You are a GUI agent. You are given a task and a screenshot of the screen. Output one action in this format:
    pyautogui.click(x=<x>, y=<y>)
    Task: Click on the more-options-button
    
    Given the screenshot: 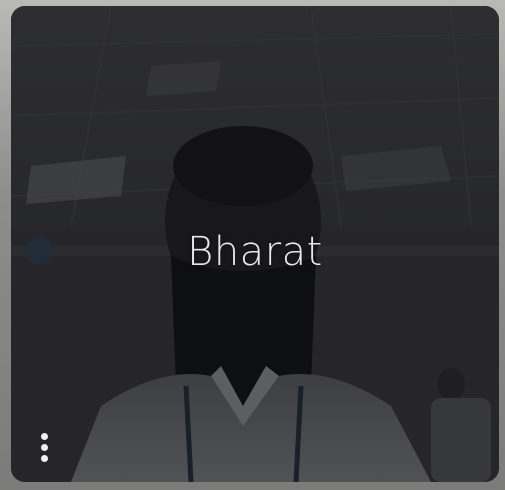 What is the action you would take?
    pyautogui.click(x=44, y=447)
    